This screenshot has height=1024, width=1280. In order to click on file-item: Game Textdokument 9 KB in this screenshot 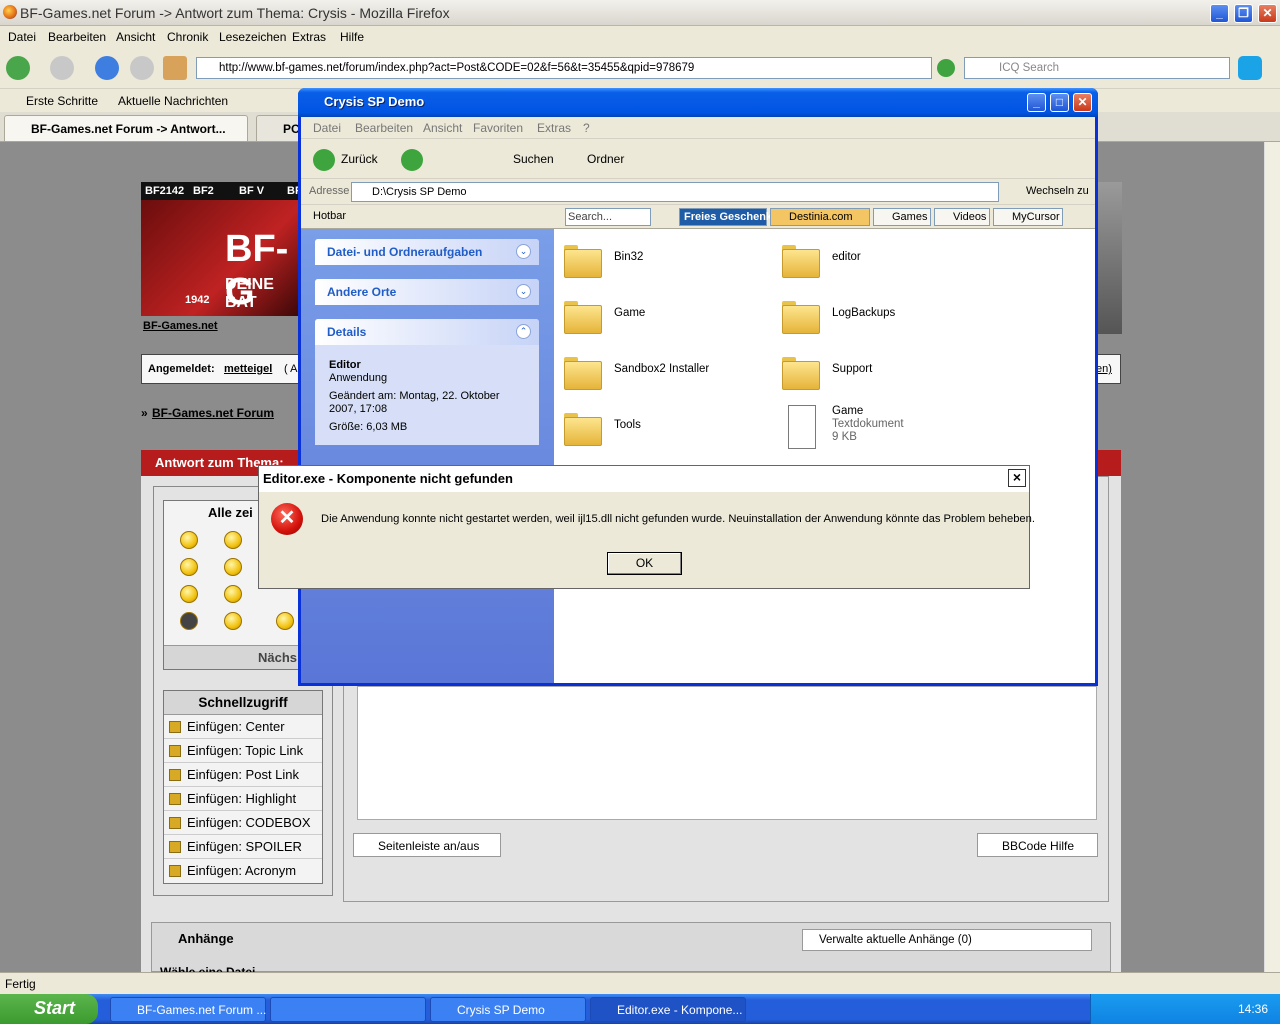, I will do `click(887, 428)`.